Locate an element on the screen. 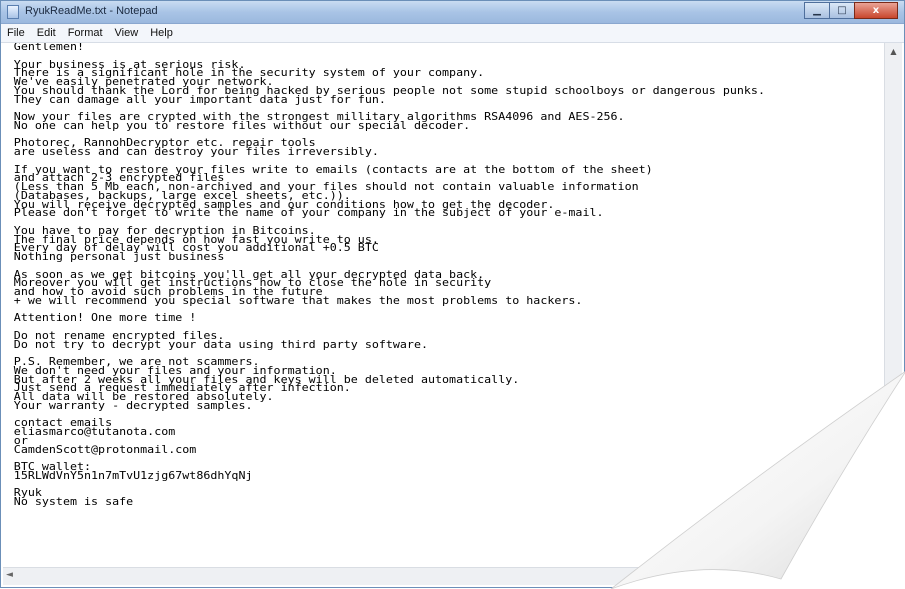 This screenshot has width=905, height=589. menu-bar: File Edit Format View Help is located at coordinates (452, 33).